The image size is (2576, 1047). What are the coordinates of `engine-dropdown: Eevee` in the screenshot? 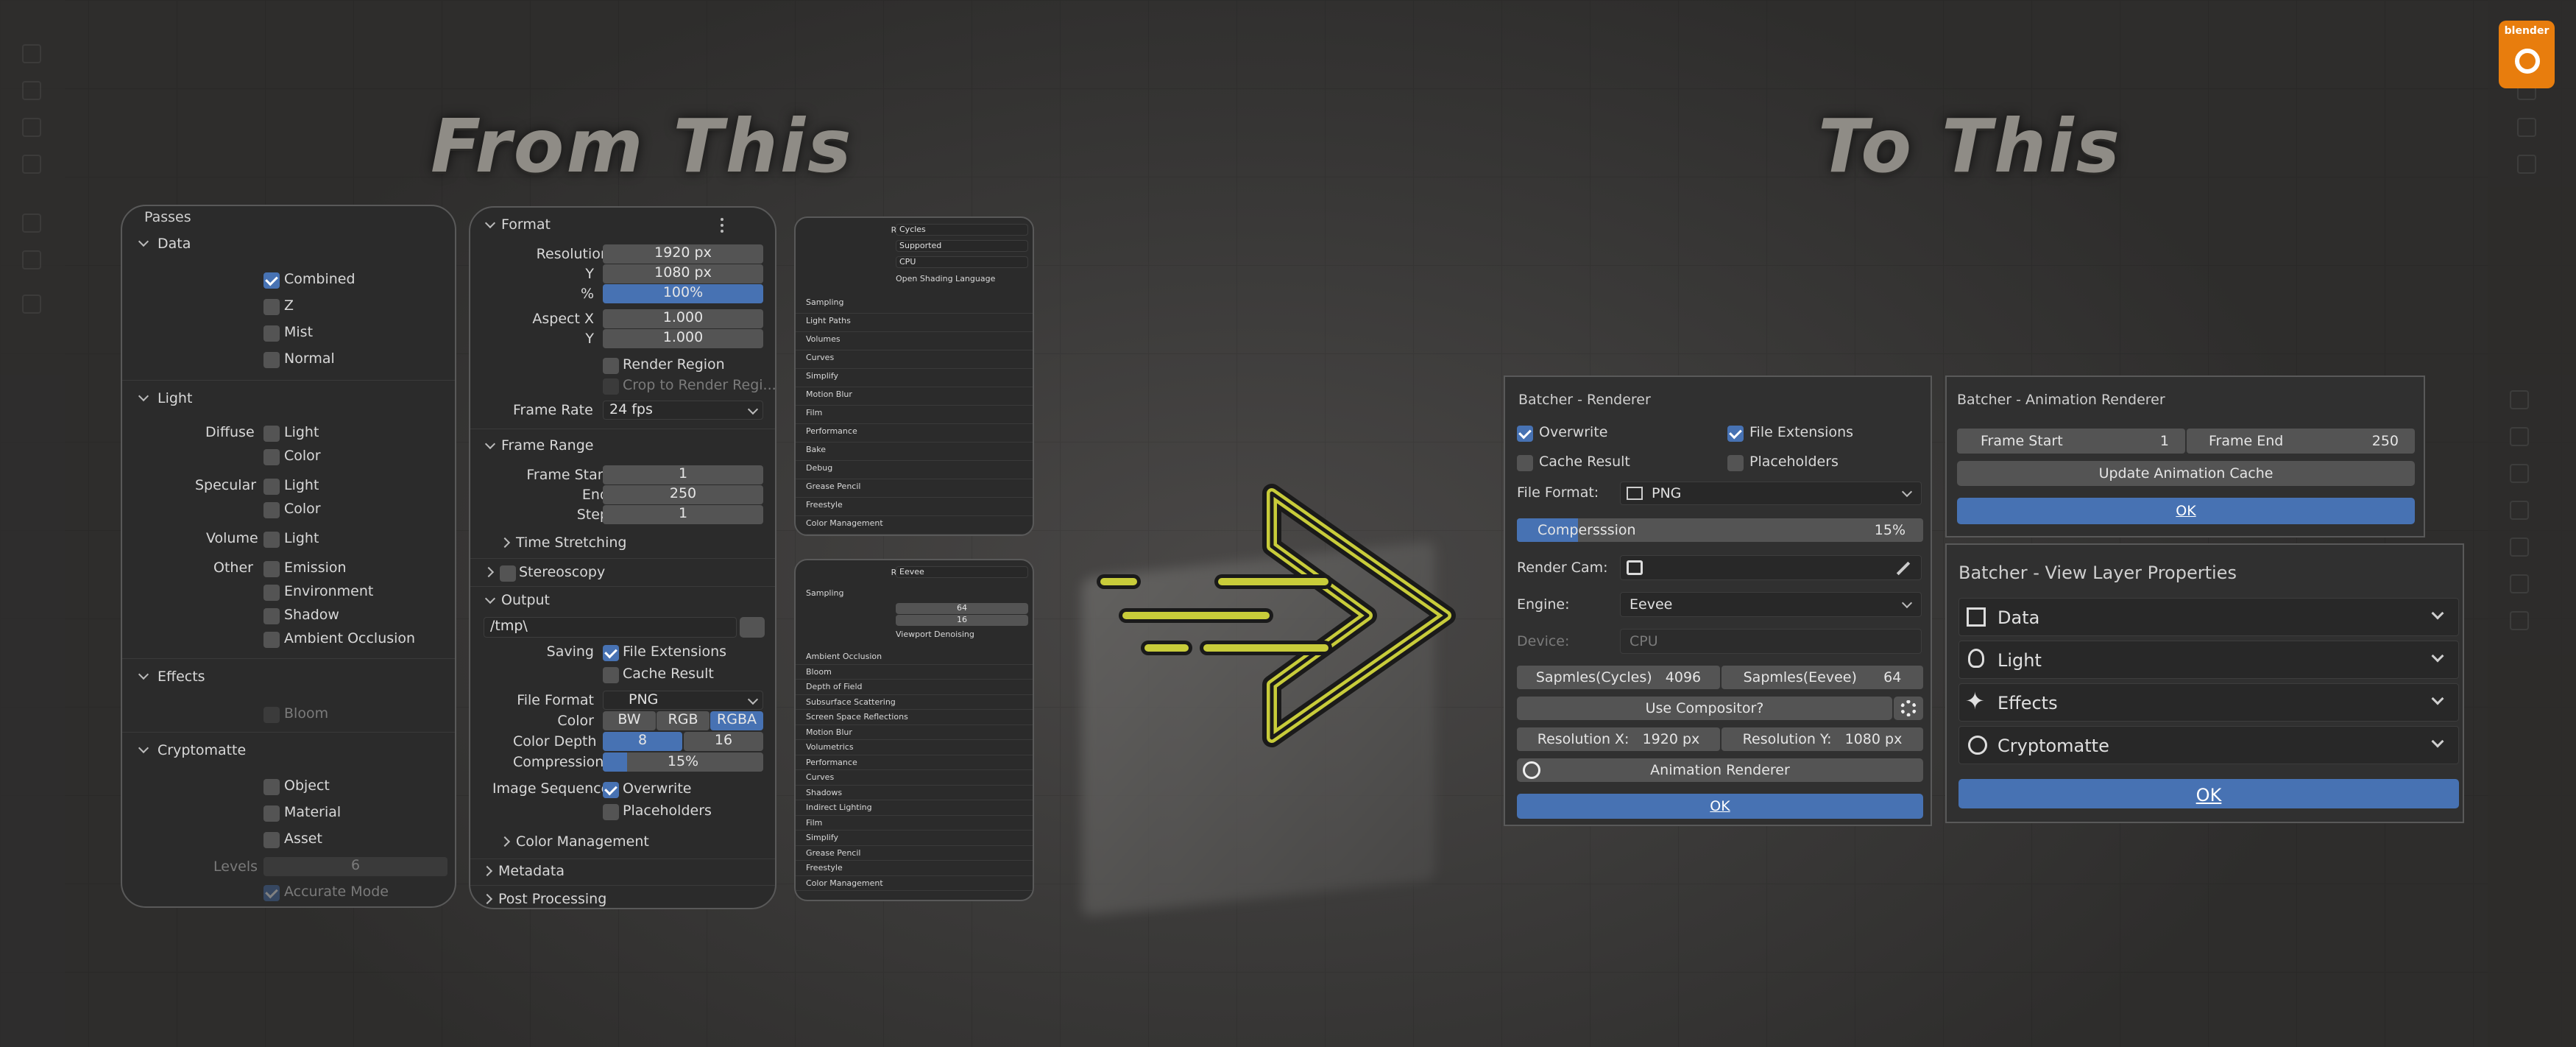 It's located at (1771, 604).